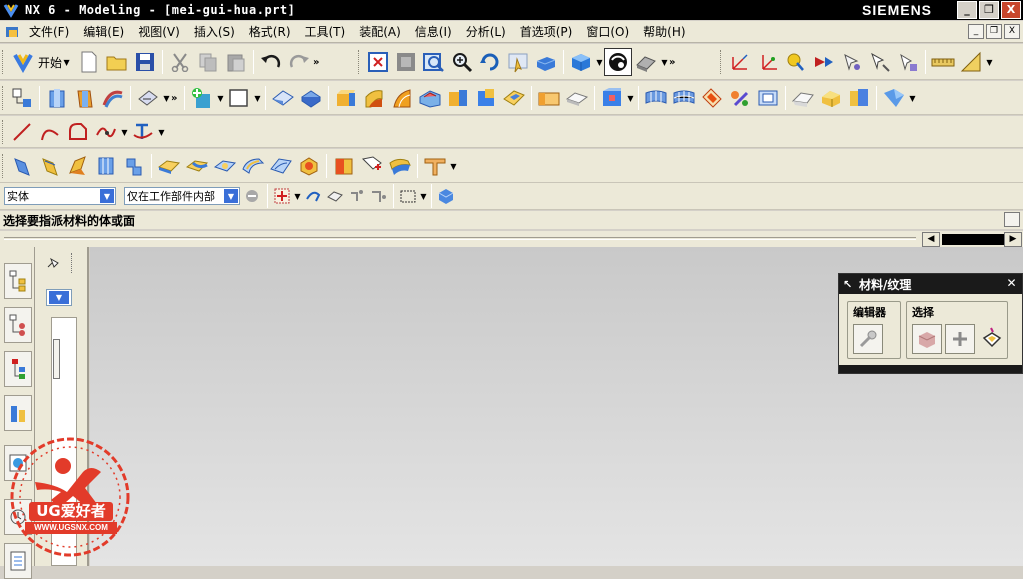  What do you see at coordinates (271, 62) in the screenshot?
I see `undo-icon` at bounding box center [271, 62].